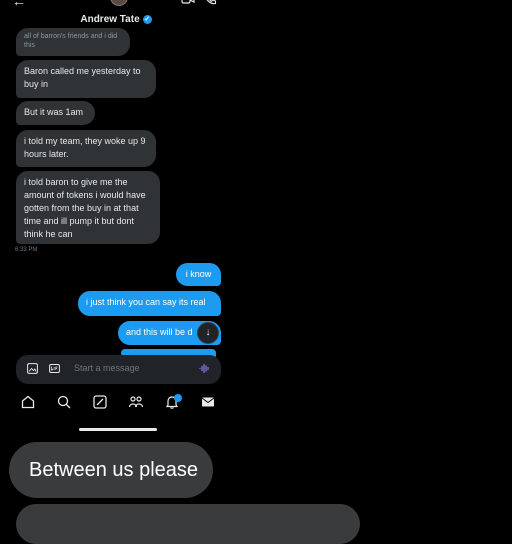  What do you see at coordinates (147, 19) in the screenshot?
I see `verified-badge-icon: ✓` at bounding box center [147, 19].